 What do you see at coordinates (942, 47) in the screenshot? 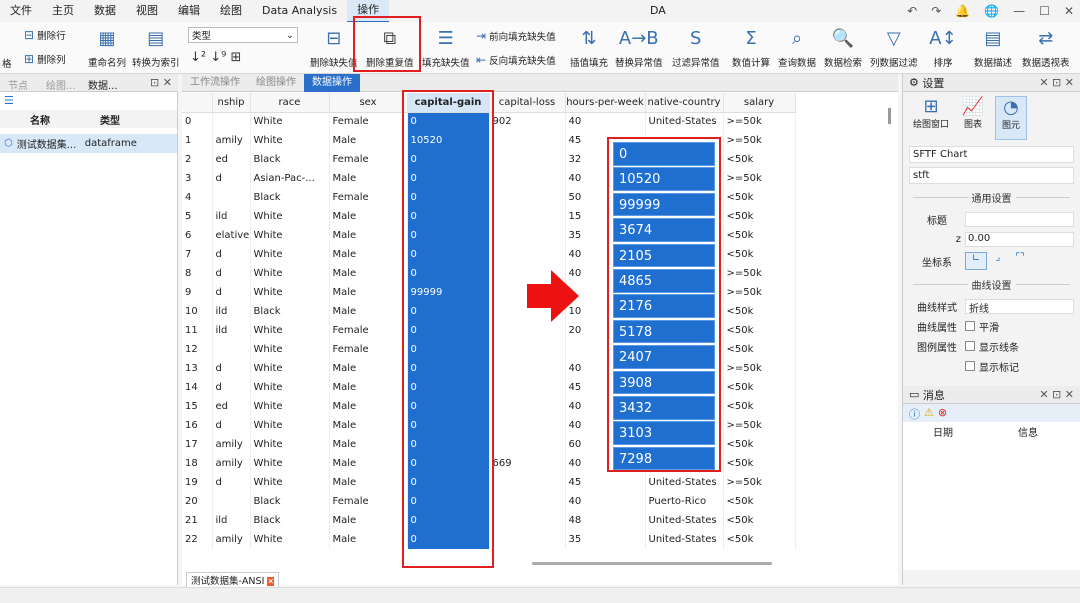
I see `sort-button: A↕ 排序` at bounding box center [942, 47].